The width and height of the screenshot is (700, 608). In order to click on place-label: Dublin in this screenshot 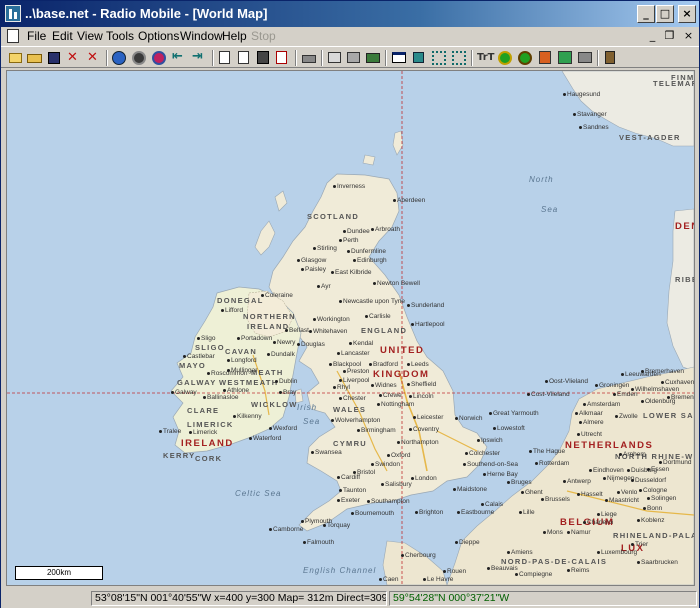, I will do `click(286, 381)`.